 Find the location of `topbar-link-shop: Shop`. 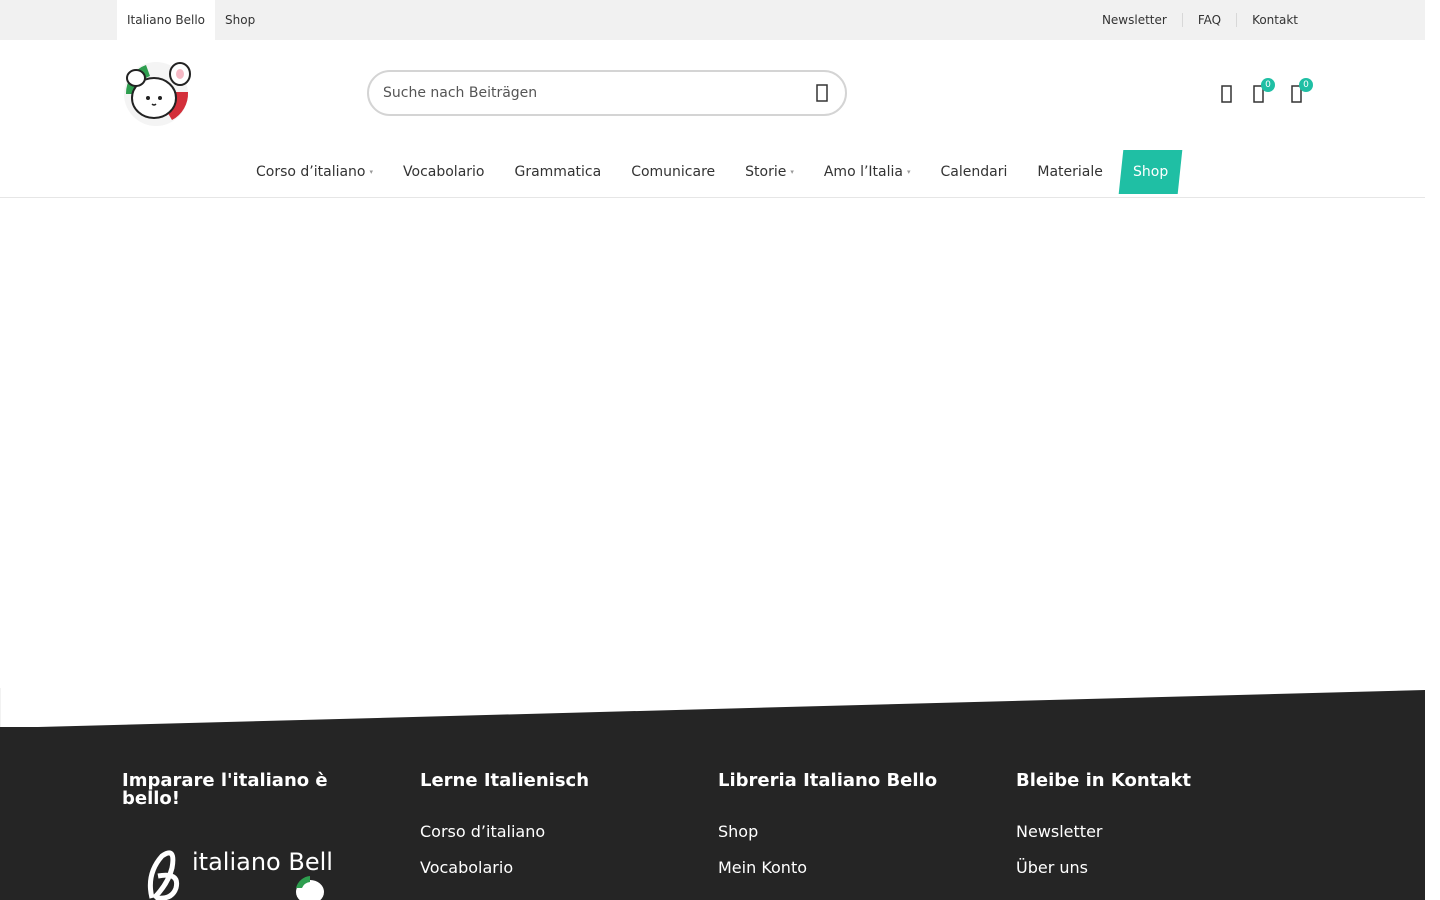

topbar-link-shop: Shop is located at coordinates (240, 20).